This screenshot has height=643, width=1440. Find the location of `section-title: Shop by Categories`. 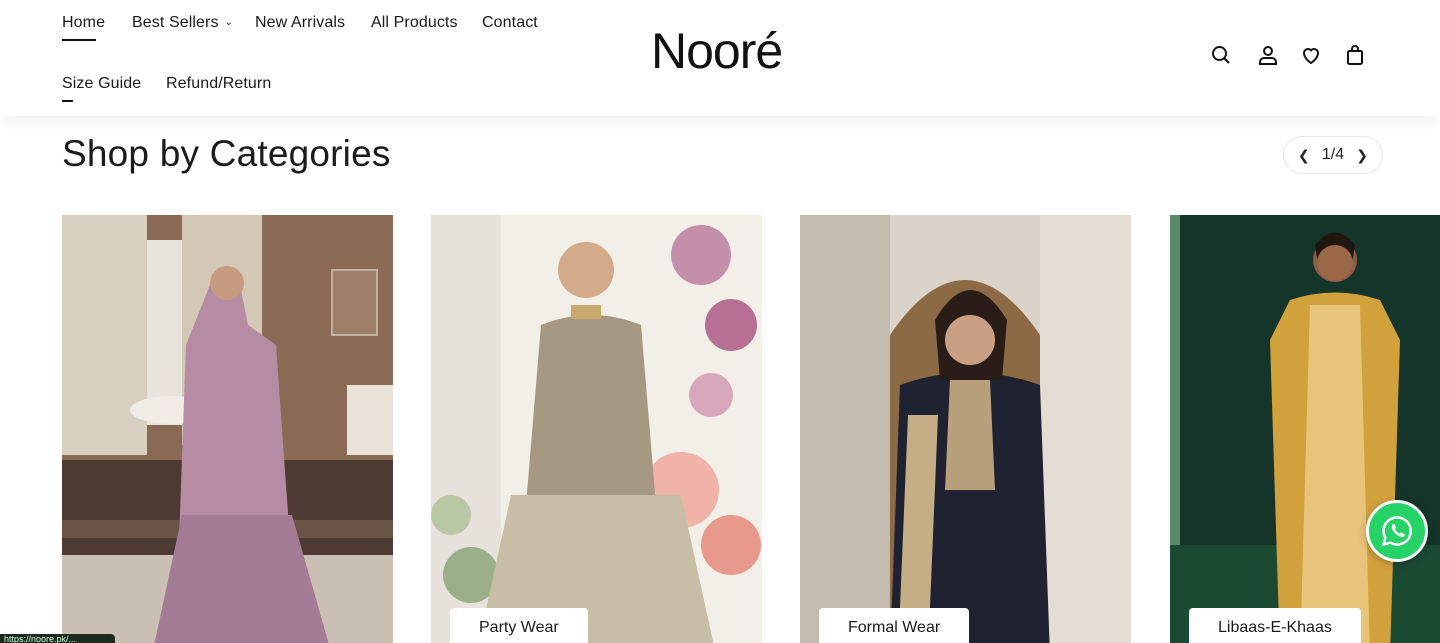

section-title: Shop by Categories is located at coordinates (226, 153).